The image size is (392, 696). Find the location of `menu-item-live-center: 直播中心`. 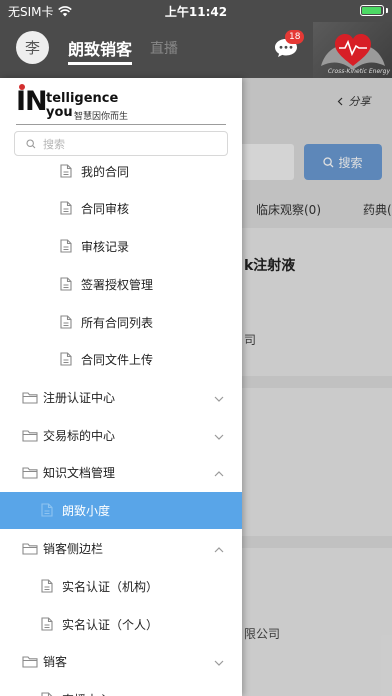

menu-item-live-center: 直播中心 is located at coordinates (121, 688).